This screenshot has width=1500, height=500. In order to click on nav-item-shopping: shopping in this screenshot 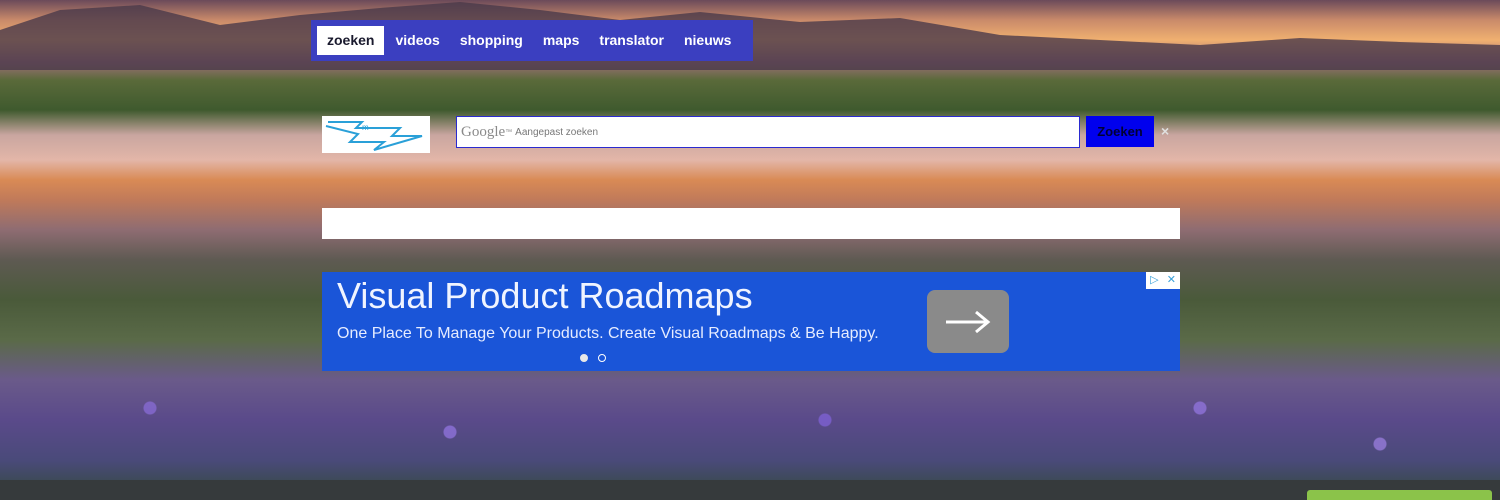, I will do `click(491, 40)`.